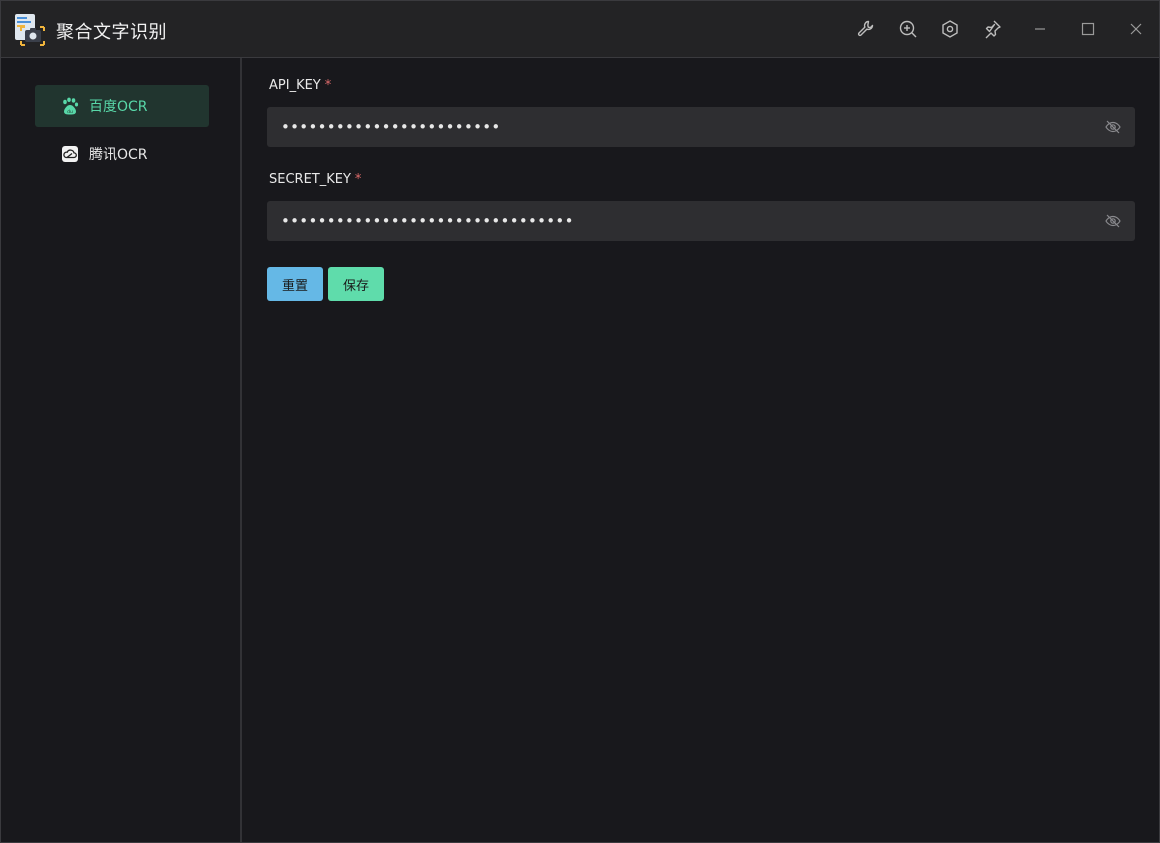  Describe the element at coordinates (992, 29) in the screenshot. I see `pin-icon` at that location.